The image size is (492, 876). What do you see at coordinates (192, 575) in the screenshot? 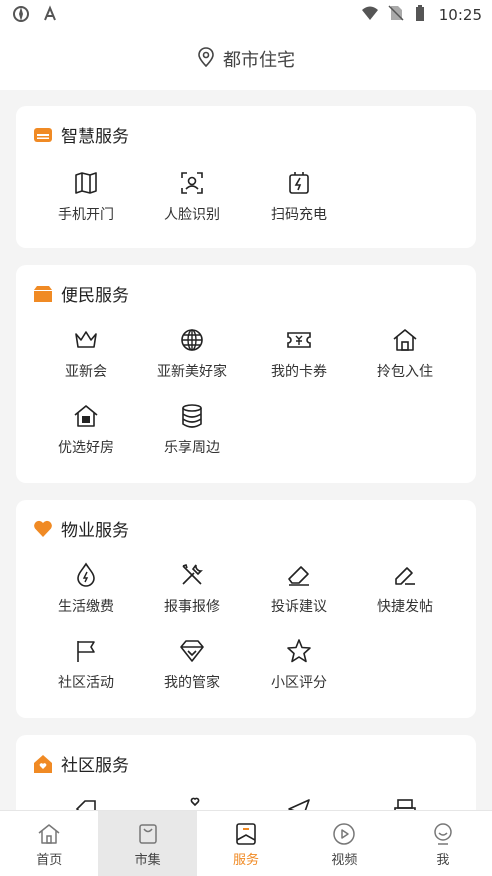
I see `tools-icon` at bounding box center [192, 575].